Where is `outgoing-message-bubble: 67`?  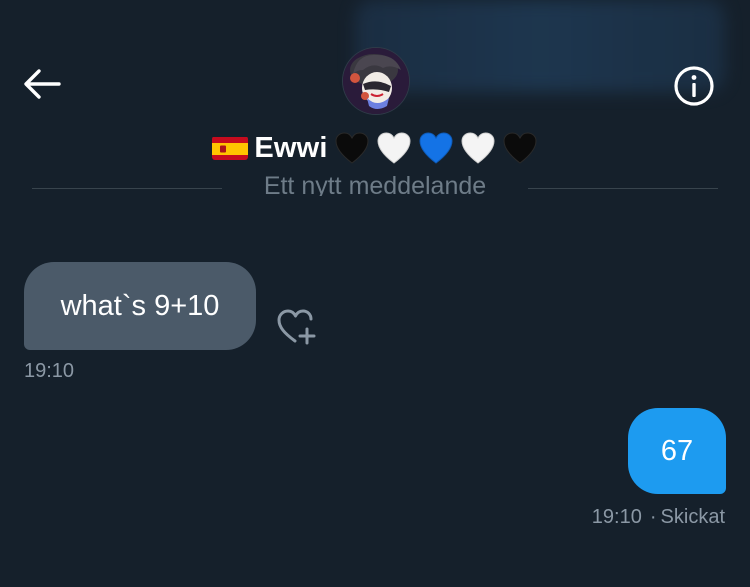
outgoing-message-bubble: 67 is located at coordinates (677, 451).